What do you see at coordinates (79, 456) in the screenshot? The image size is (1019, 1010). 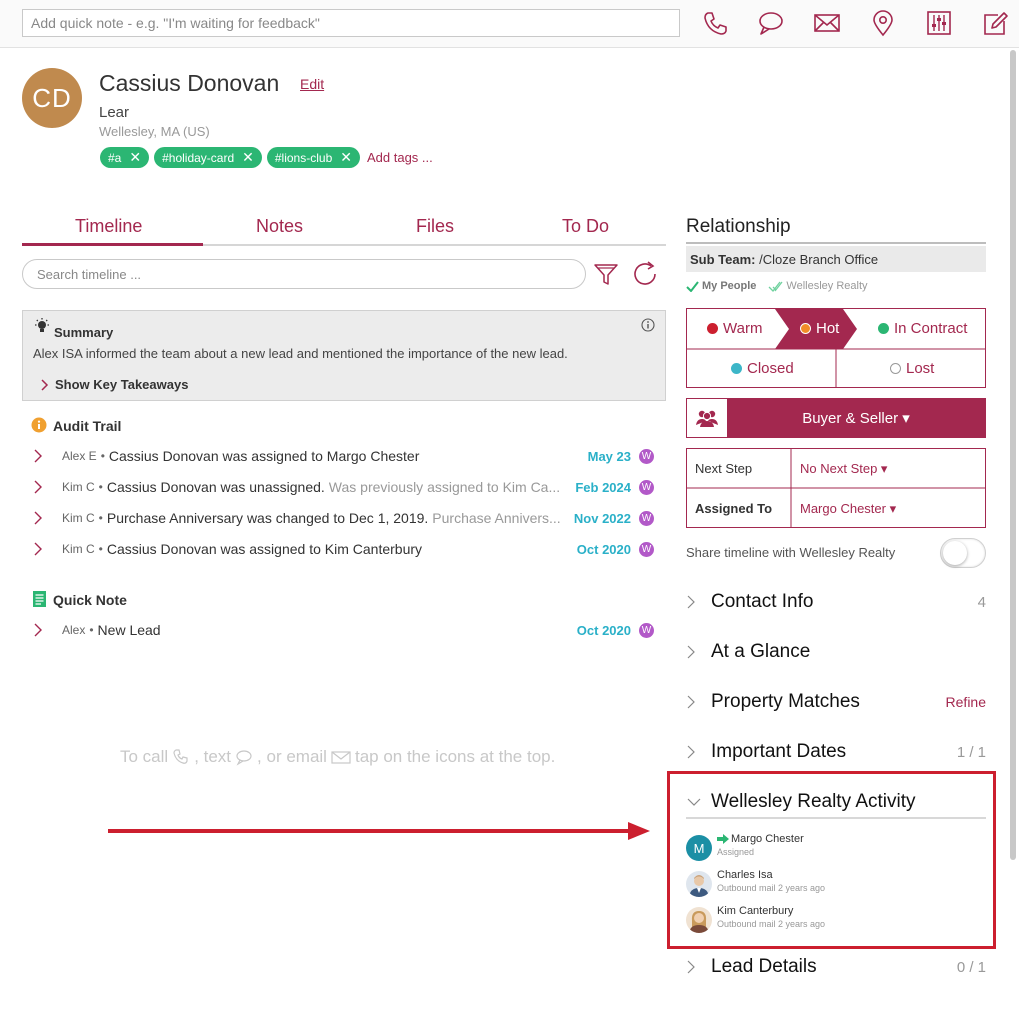 I see `row-author: Alex E` at bounding box center [79, 456].